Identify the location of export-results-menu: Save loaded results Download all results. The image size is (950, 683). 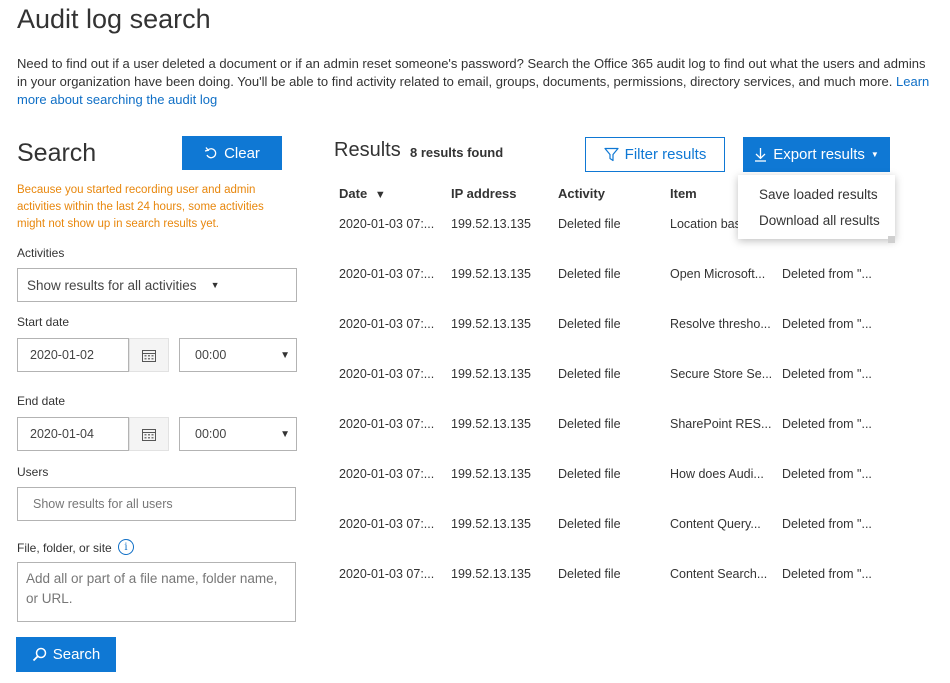
(816, 207).